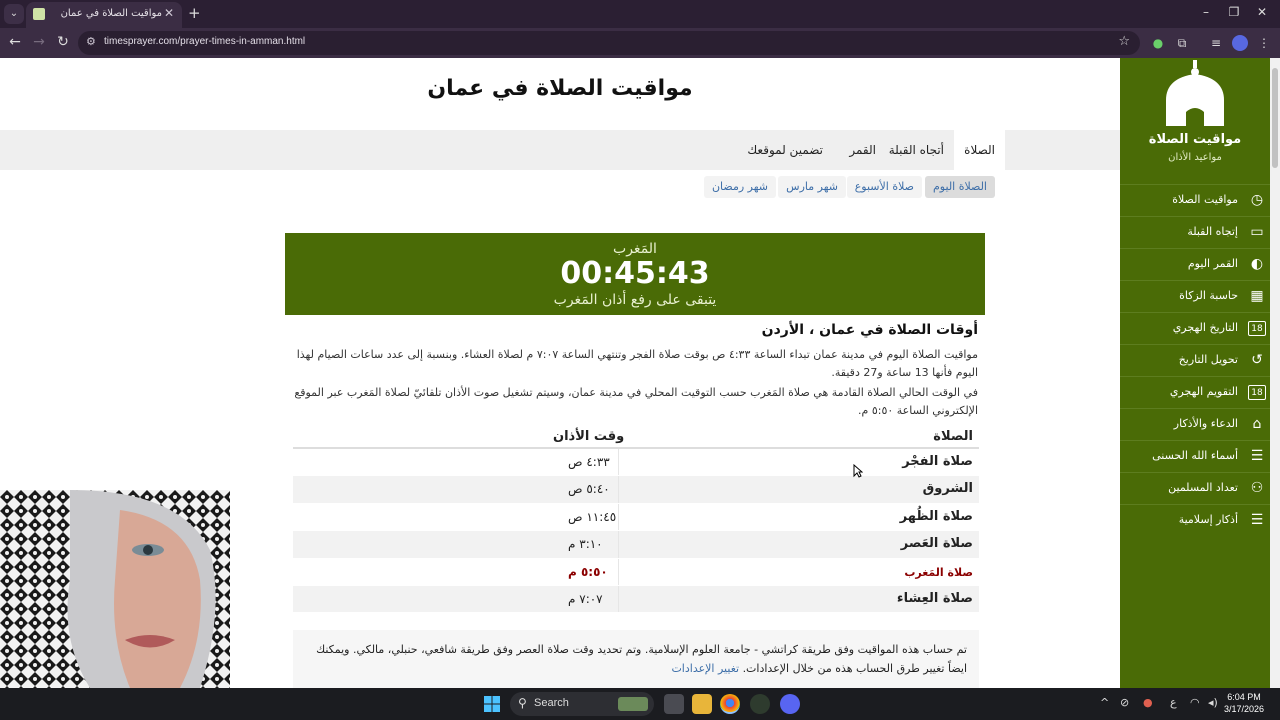 This screenshot has height=720, width=1280. What do you see at coordinates (14, 14) in the screenshot?
I see `tab-list-button: ⌄` at bounding box center [14, 14].